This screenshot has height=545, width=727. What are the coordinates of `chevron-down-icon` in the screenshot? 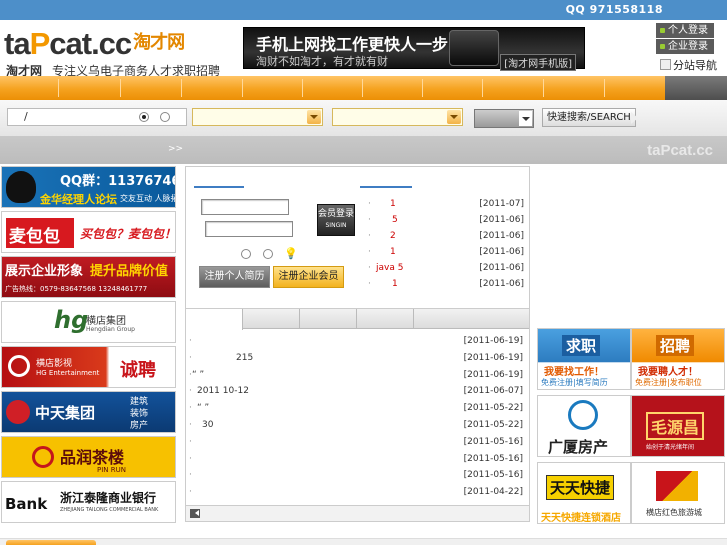 It's located at (454, 117).